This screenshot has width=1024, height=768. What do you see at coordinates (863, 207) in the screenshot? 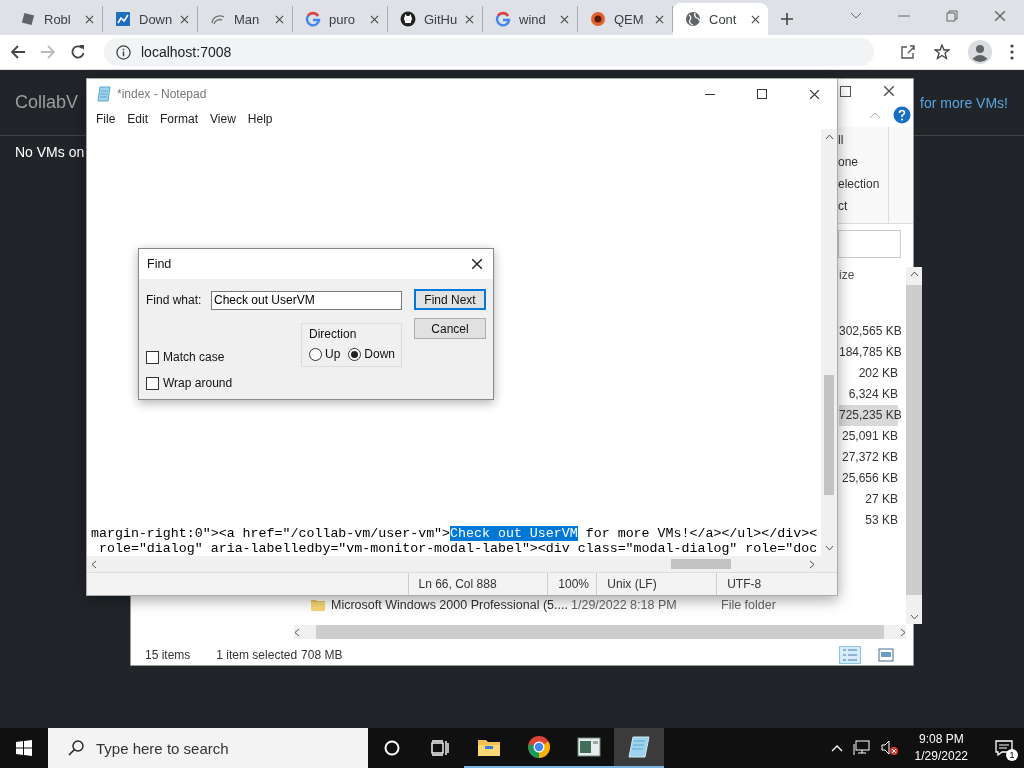
I see `ribbon-command: ct` at bounding box center [863, 207].